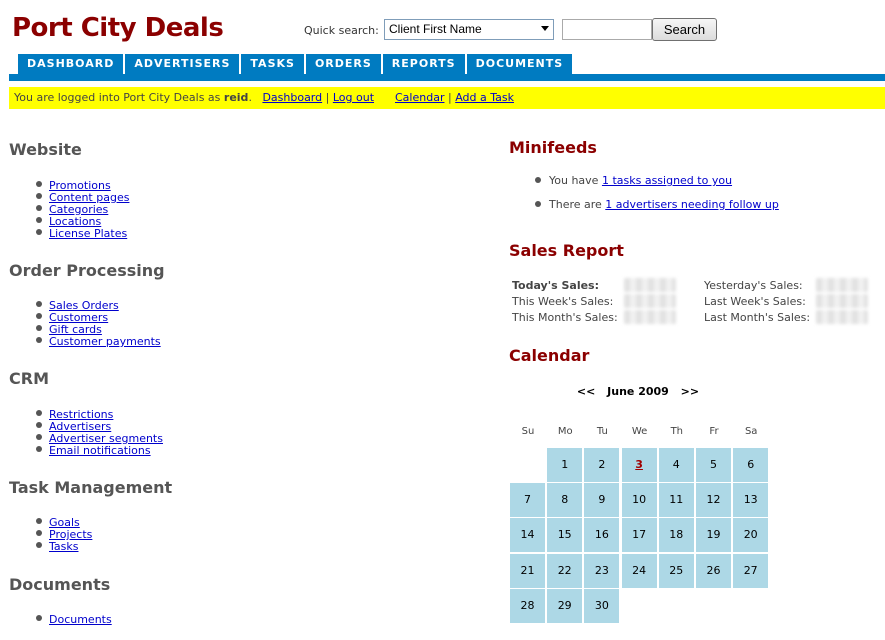 The height and width of the screenshot is (640, 885). I want to click on last-week-sales-value-redacted, so click(842, 301).